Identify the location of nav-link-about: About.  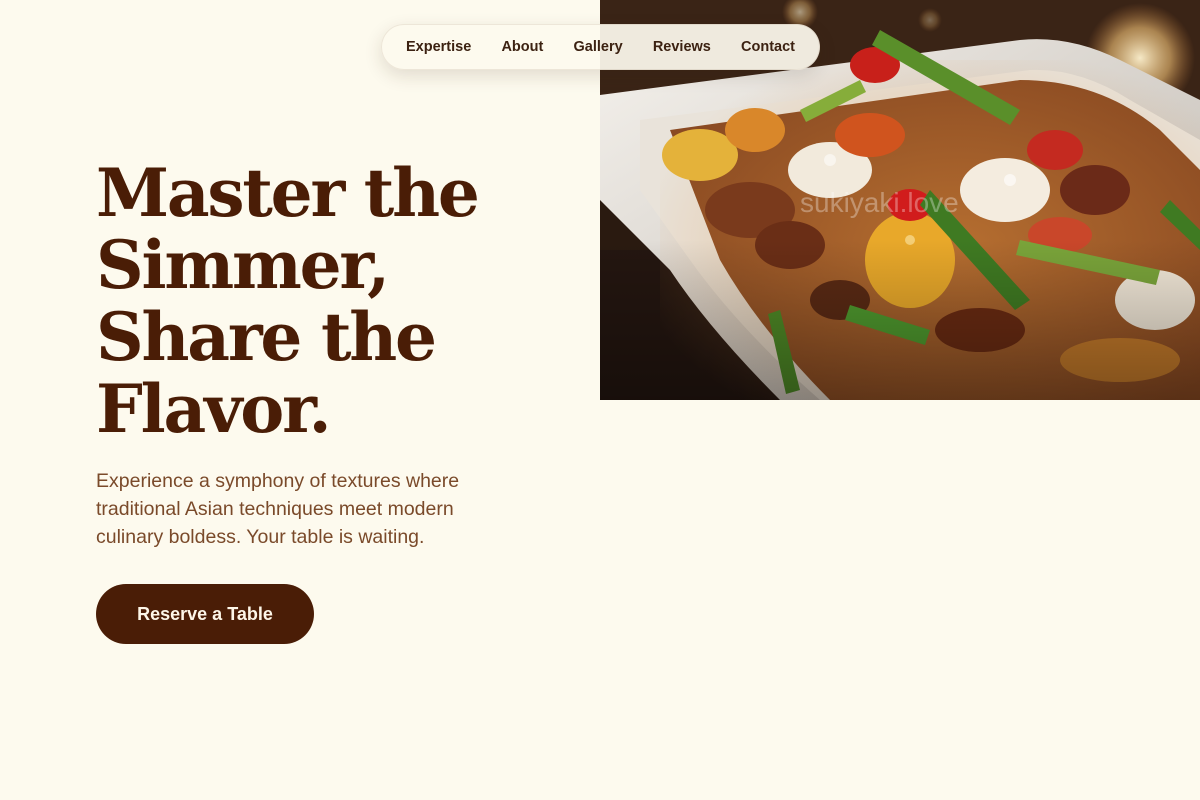
(522, 47).